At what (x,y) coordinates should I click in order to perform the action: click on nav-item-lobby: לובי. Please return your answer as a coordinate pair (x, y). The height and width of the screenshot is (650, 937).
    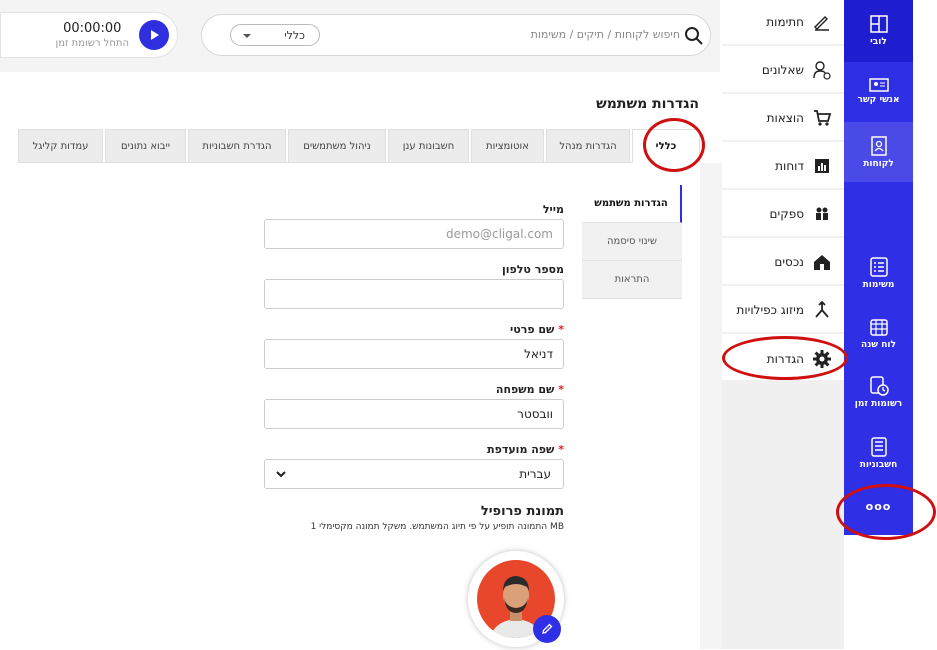
    Looking at the image, I should click on (878, 30).